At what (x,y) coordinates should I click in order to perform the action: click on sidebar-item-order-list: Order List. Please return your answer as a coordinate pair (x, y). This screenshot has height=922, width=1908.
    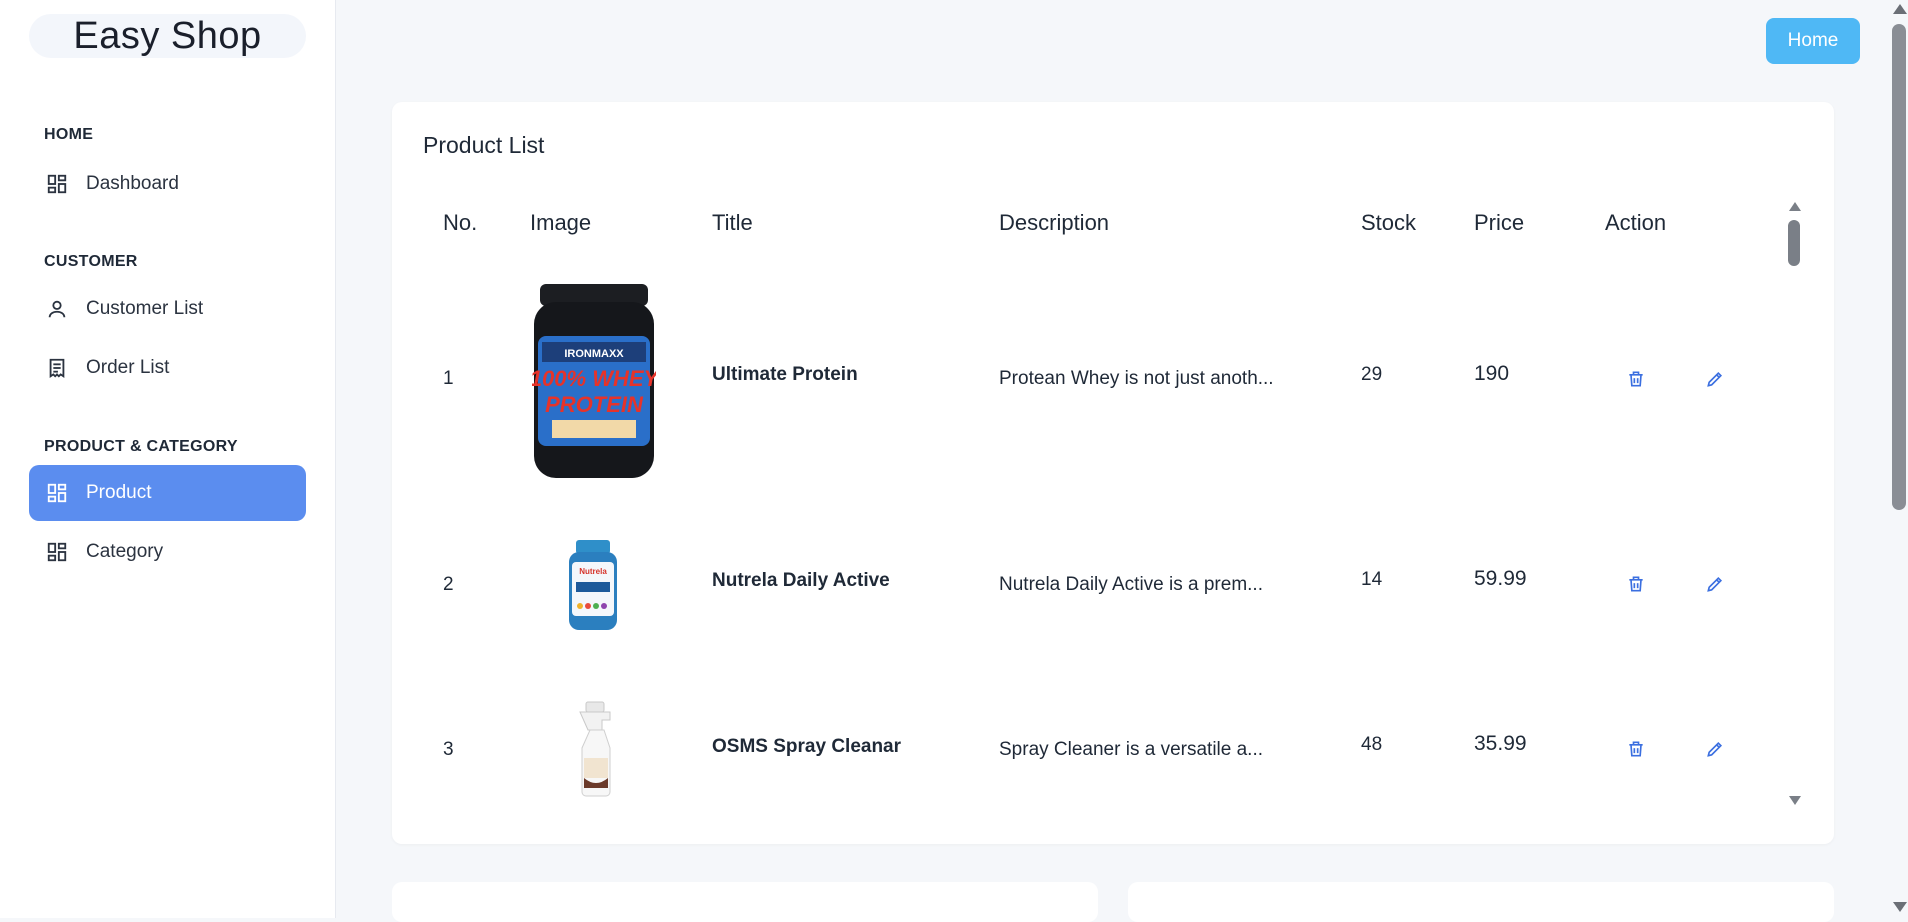
    Looking at the image, I should click on (167, 368).